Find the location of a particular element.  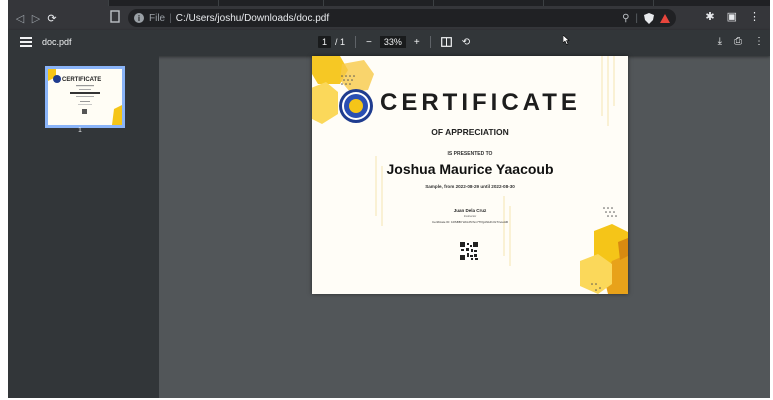

thumbnail-page-number: 1 is located at coordinates (80, 130).